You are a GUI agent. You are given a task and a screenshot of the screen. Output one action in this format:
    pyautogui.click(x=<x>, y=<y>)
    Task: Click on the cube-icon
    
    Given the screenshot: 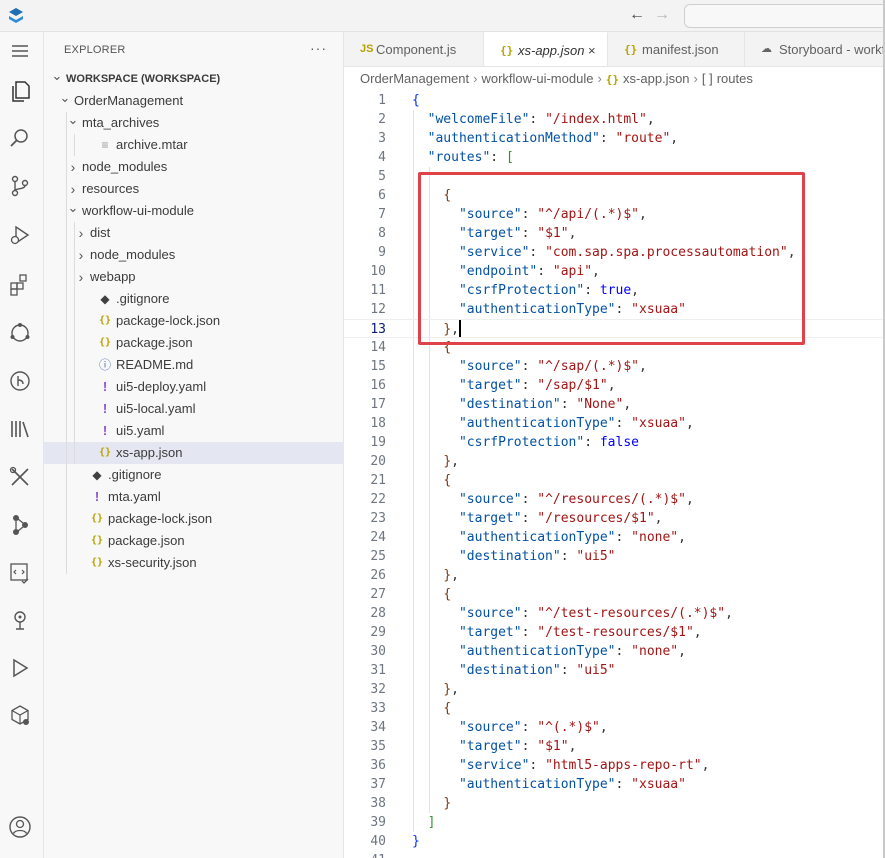 What is the action you would take?
    pyautogui.click(x=20, y=716)
    